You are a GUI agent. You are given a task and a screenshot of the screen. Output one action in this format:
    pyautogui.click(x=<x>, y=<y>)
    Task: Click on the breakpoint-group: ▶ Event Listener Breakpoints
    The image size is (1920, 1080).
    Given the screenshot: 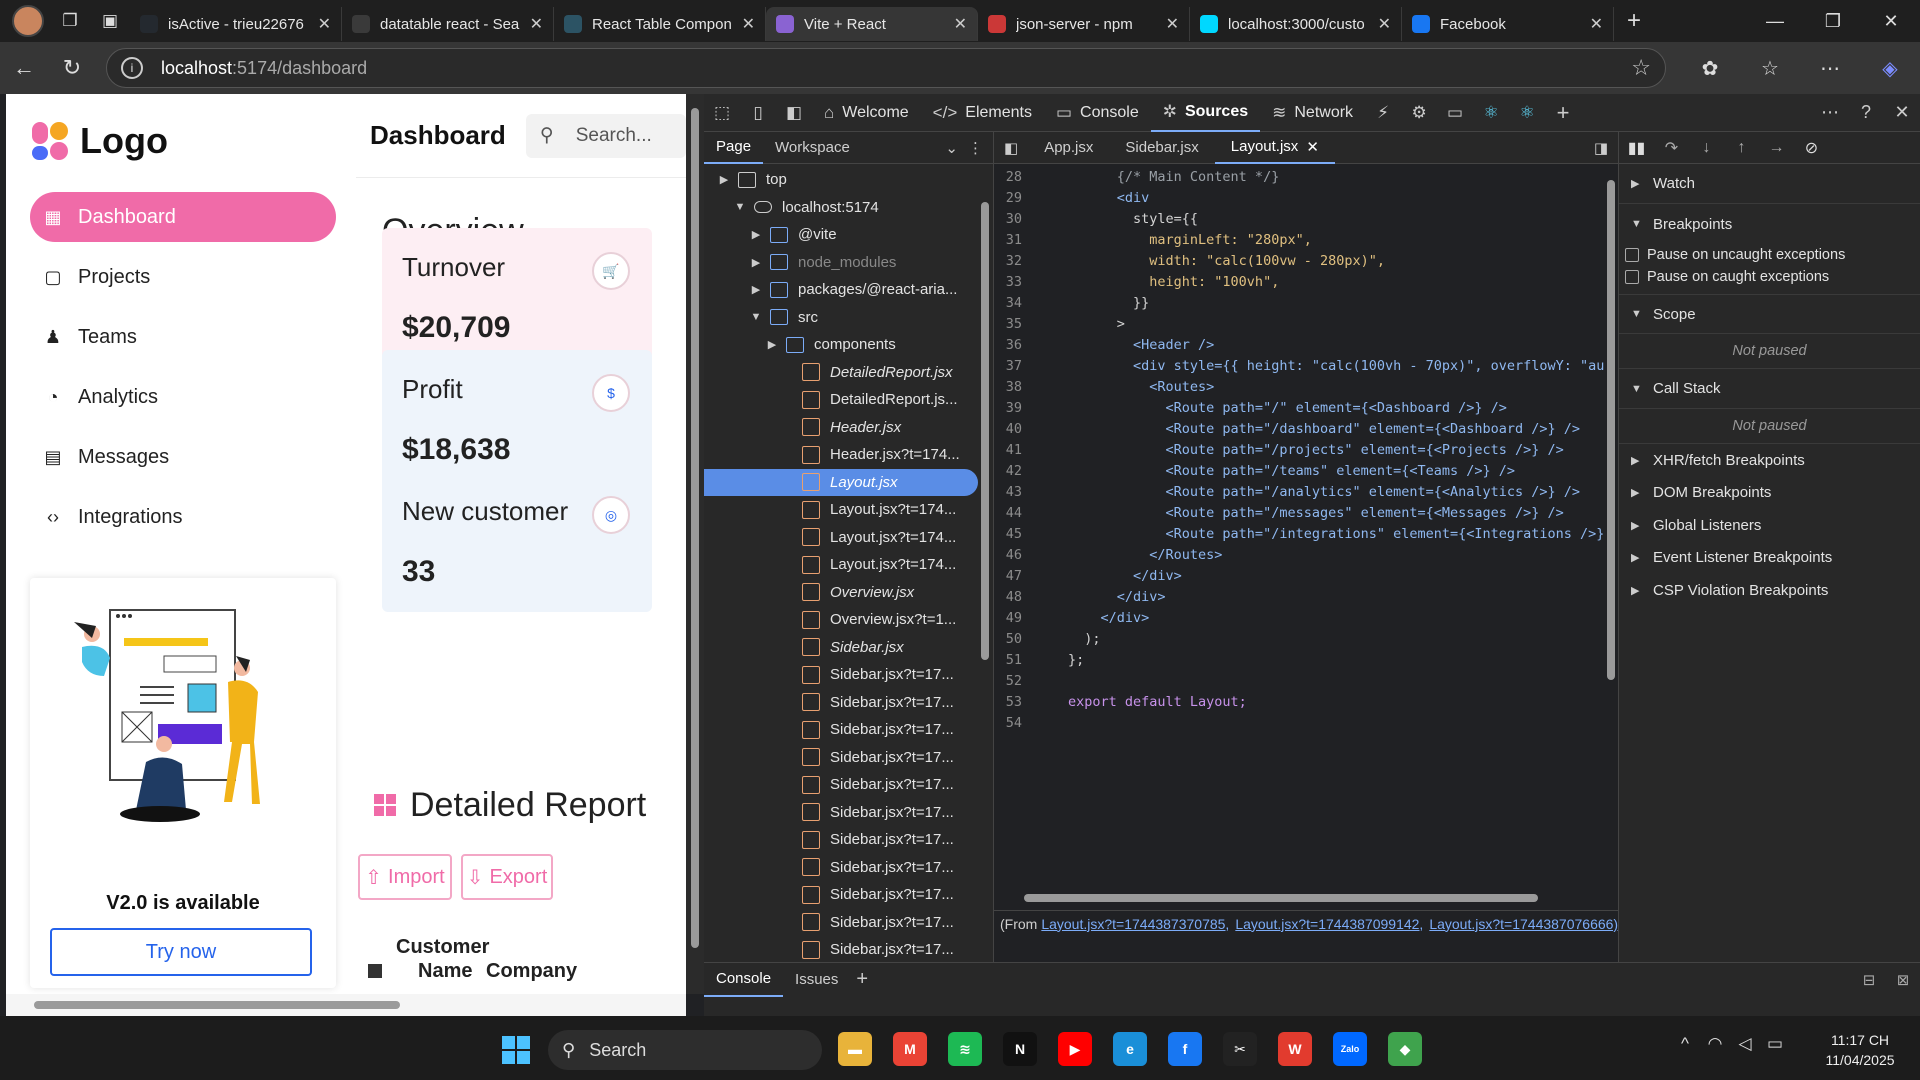 What is the action you would take?
    pyautogui.click(x=1769, y=558)
    